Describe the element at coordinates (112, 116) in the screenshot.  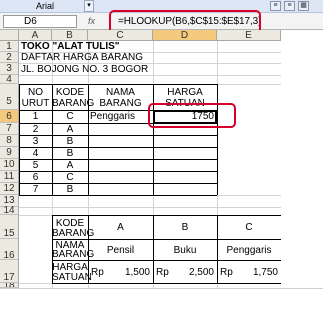
I see `table-row-nama: Penggaris` at that location.